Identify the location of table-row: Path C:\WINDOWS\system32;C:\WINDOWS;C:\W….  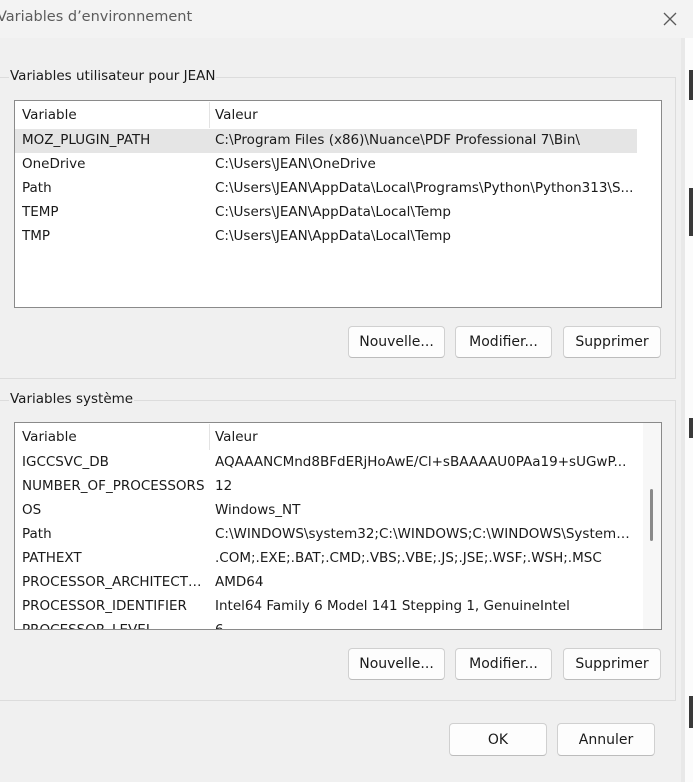
(326, 535).